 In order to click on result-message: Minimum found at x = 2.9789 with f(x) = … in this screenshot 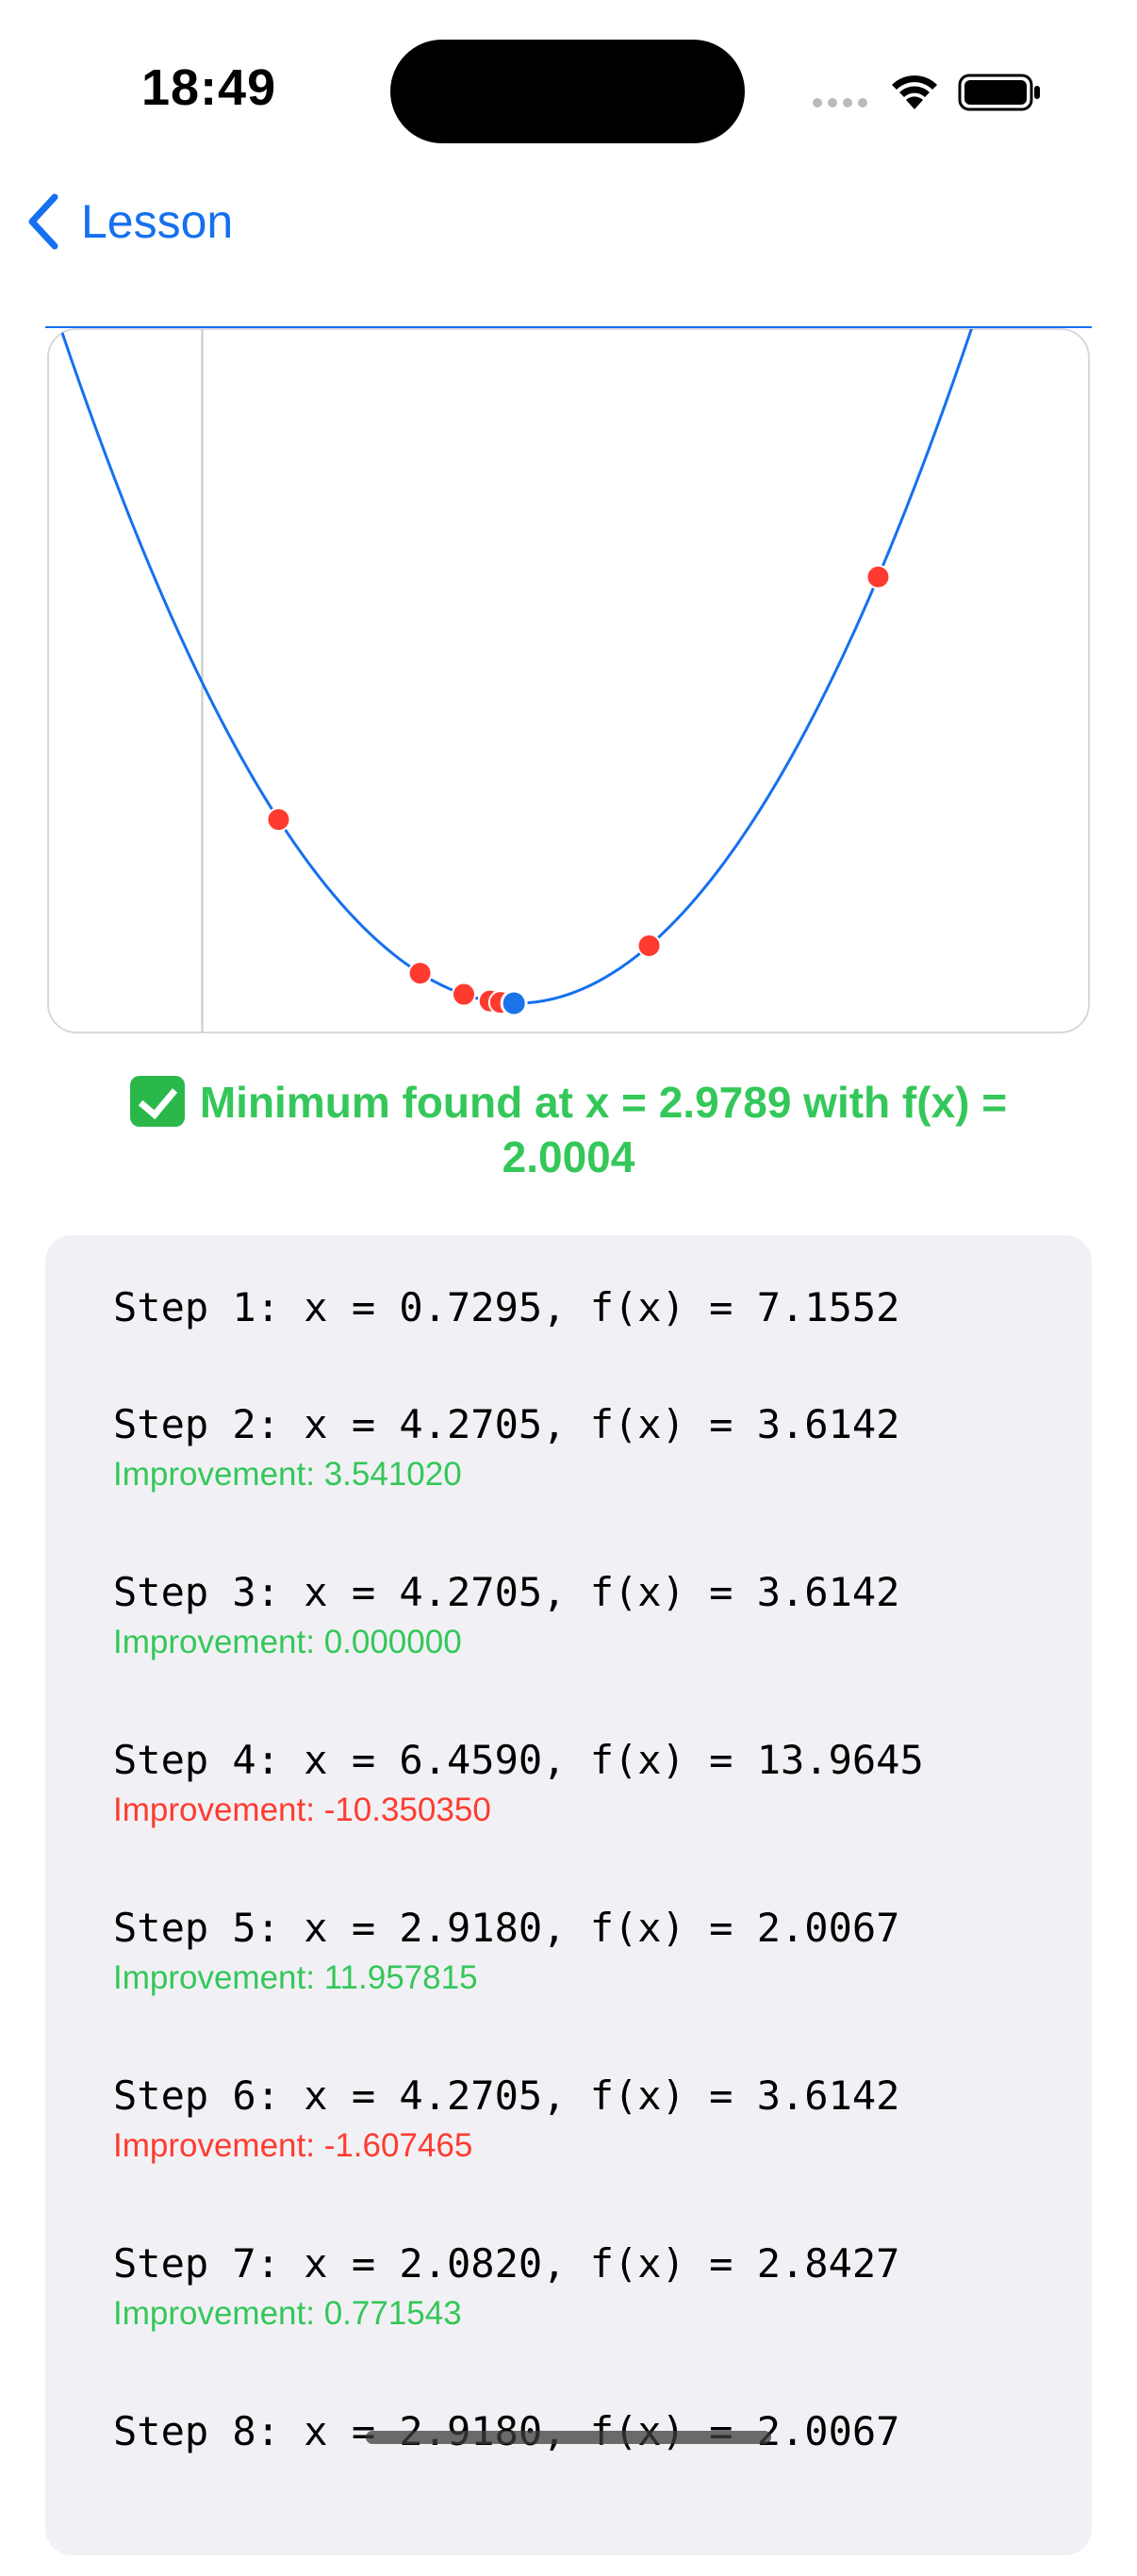, I will do `click(568, 1129)`.